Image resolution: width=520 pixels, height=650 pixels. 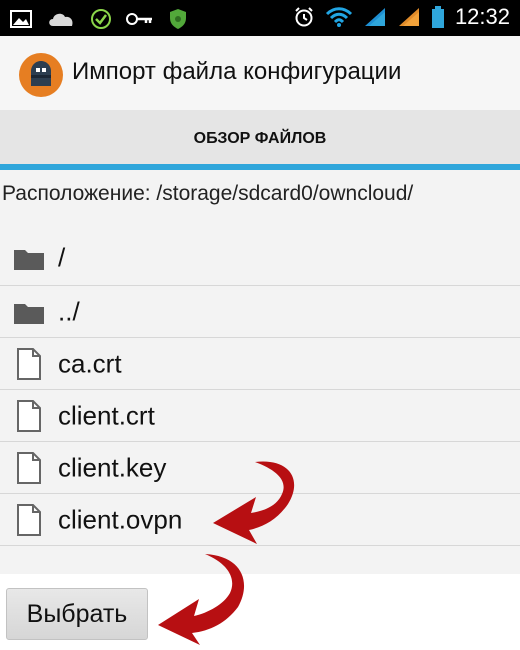 What do you see at coordinates (374, 17) in the screenshot?
I see `signal-icon` at bounding box center [374, 17].